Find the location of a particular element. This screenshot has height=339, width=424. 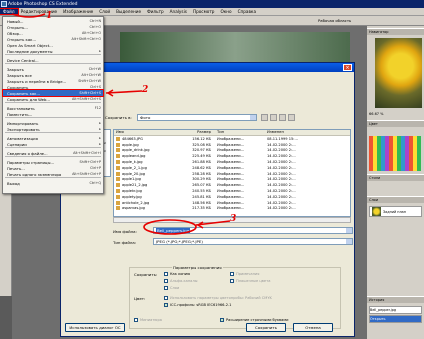

annotation-3: 3 is located at coordinates (233, 219).